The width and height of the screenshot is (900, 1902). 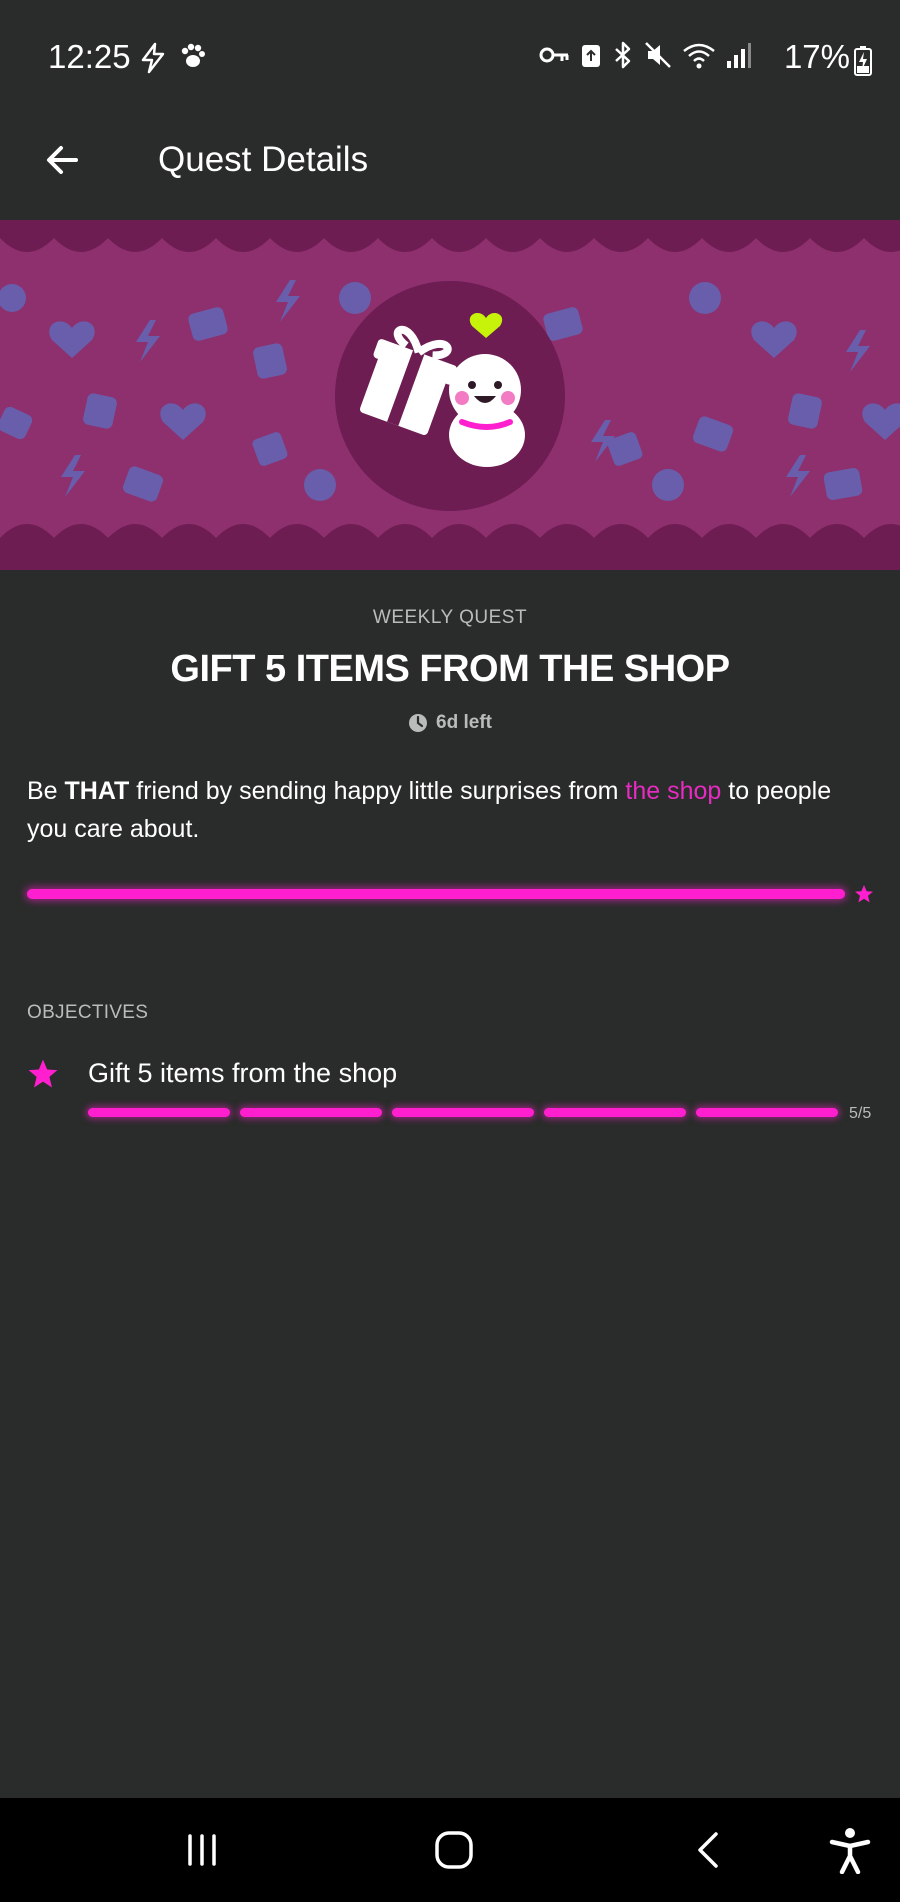 I want to click on home-icon, so click(x=454, y=1850).